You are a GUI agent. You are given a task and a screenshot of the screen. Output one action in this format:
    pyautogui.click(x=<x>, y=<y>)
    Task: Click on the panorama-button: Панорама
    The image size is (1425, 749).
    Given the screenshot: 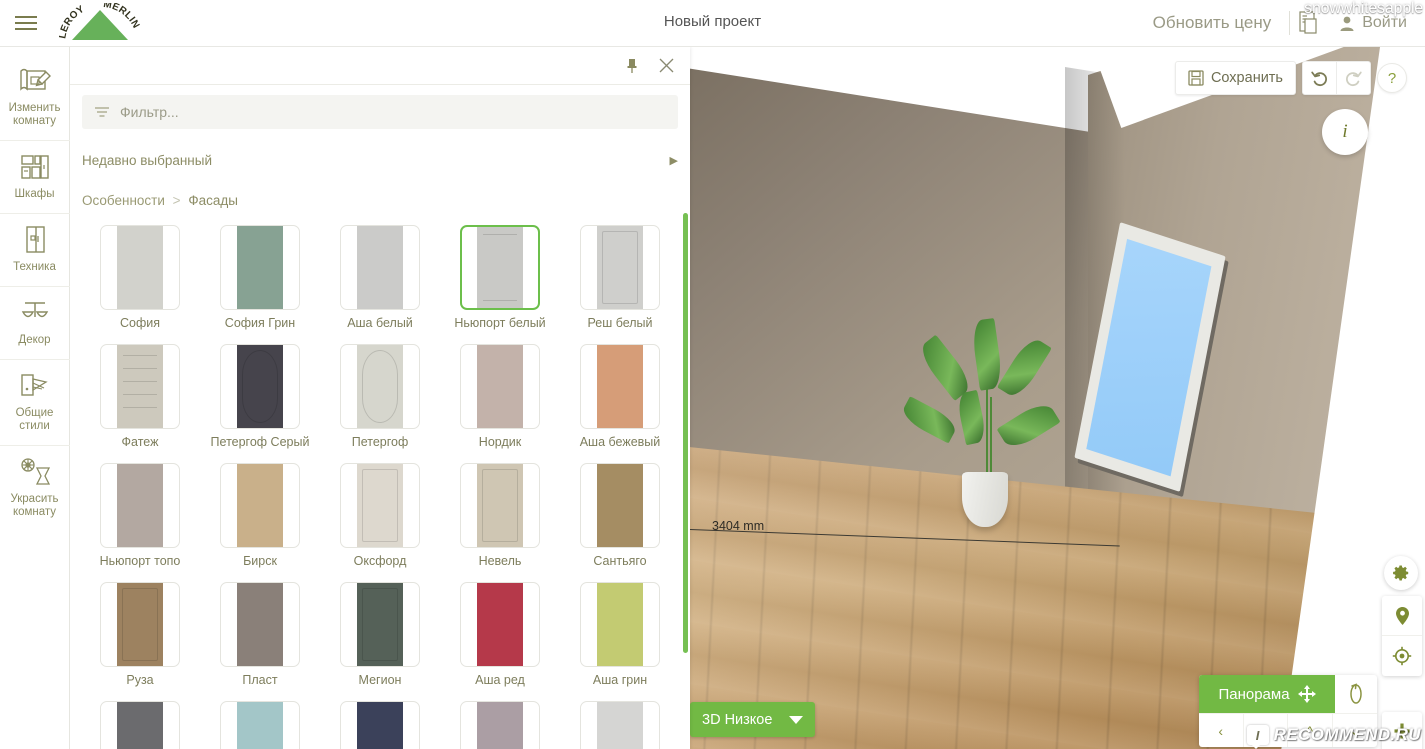 What is the action you would take?
    pyautogui.click(x=1267, y=694)
    